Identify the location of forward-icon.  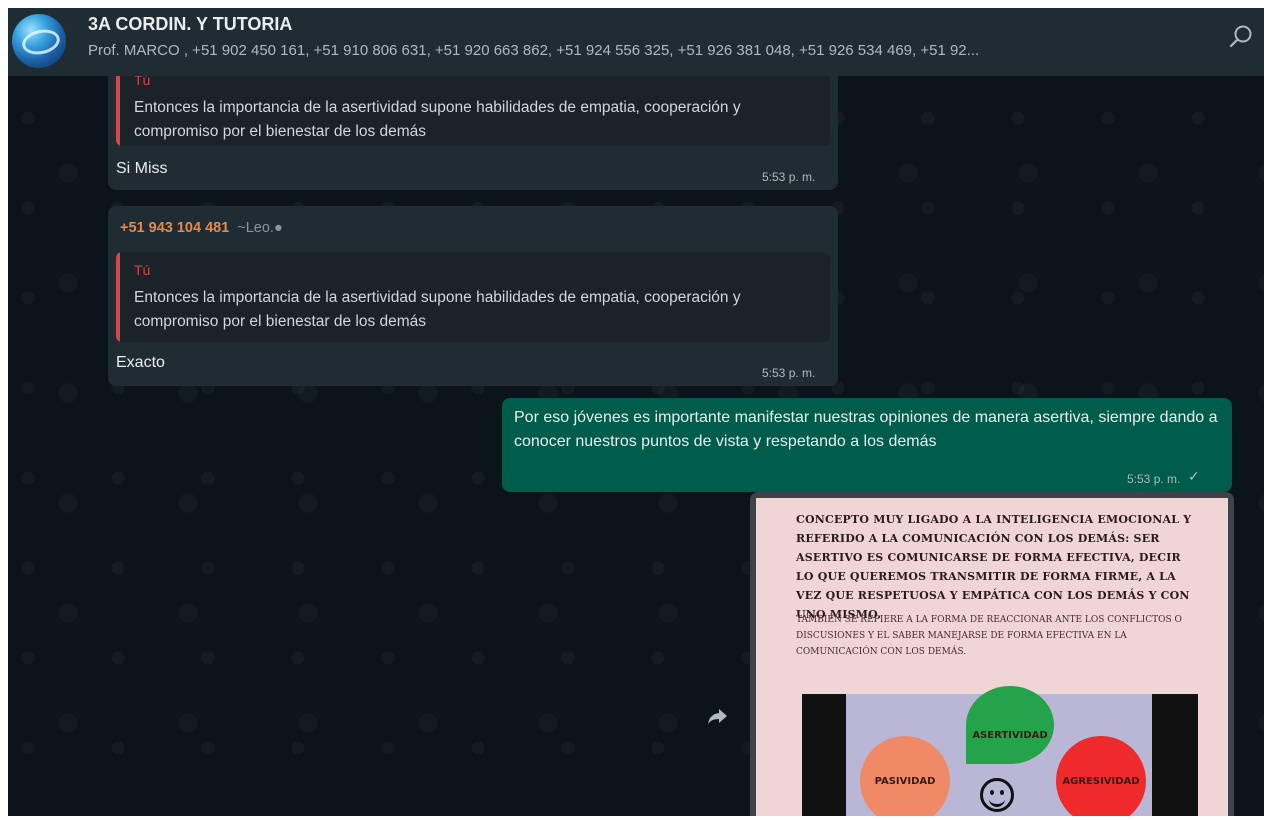
(718, 716).